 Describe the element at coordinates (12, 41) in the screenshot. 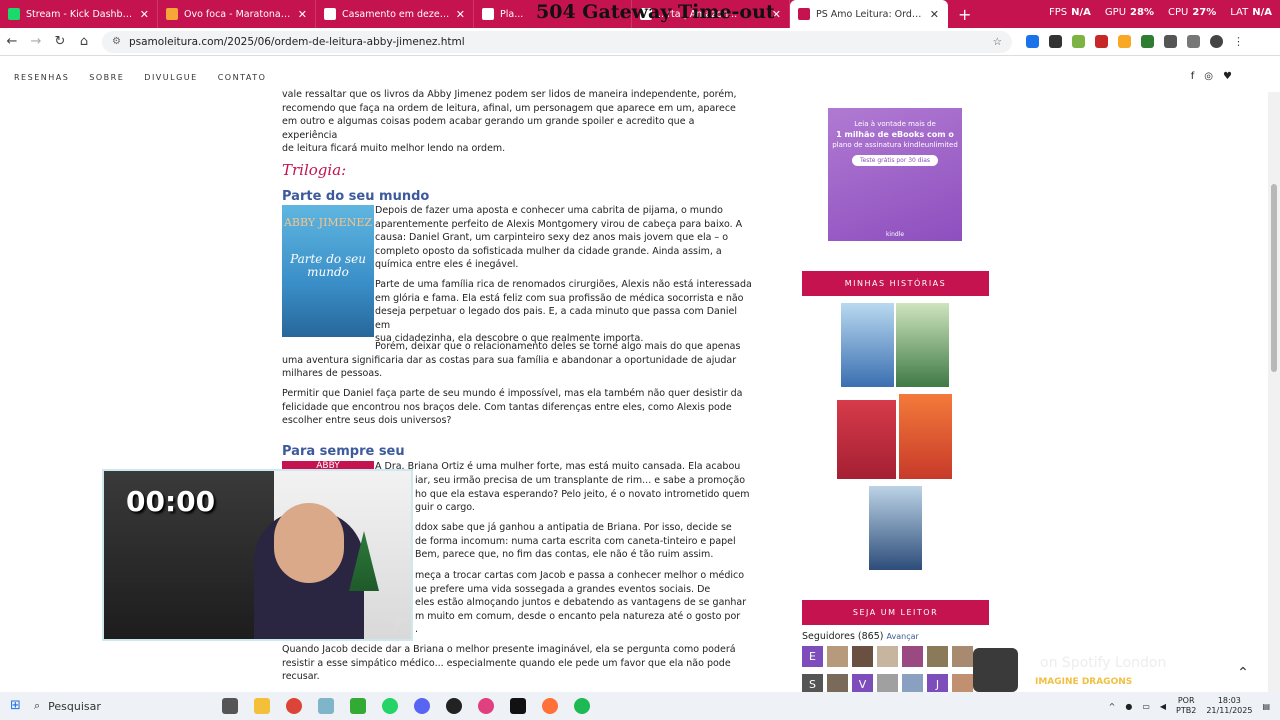

I see `back-icon: ←` at that location.